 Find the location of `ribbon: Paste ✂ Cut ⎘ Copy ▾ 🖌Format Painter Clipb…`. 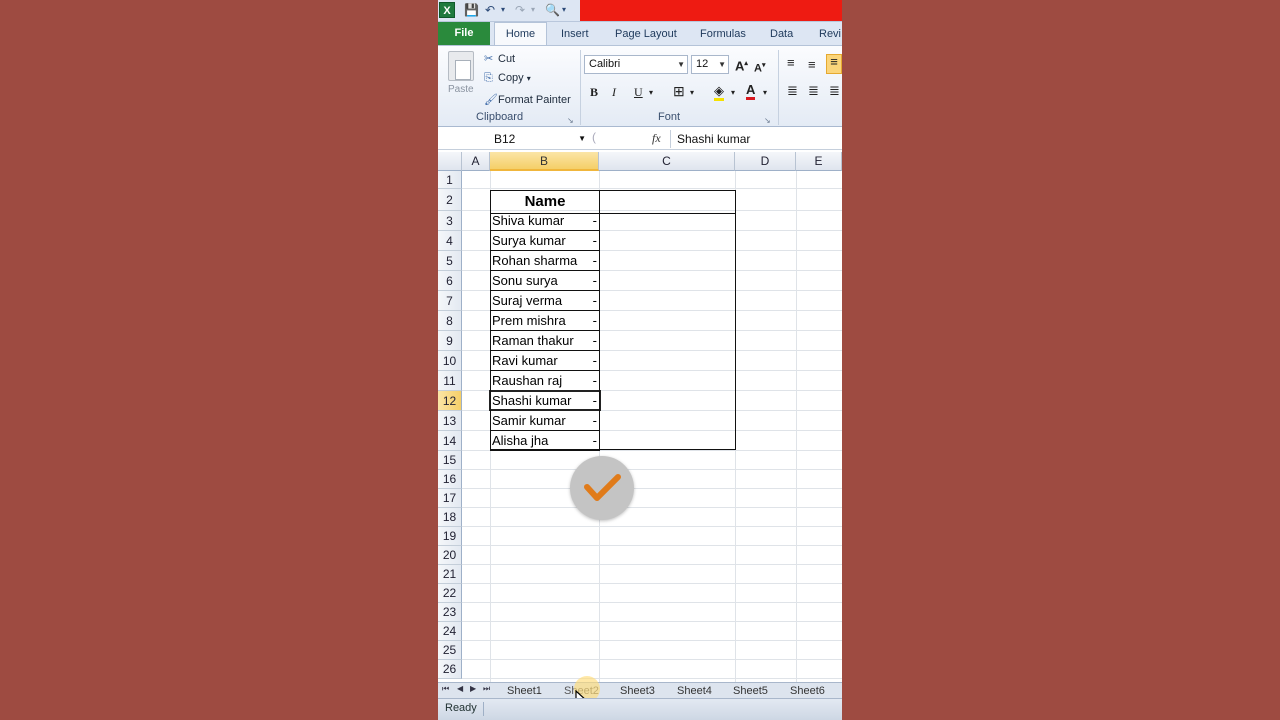

ribbon: Paste ✂ Cut ⎘ Copy ▾ 🖌Format Painter Clipb… is located at coordinates (640, 86).